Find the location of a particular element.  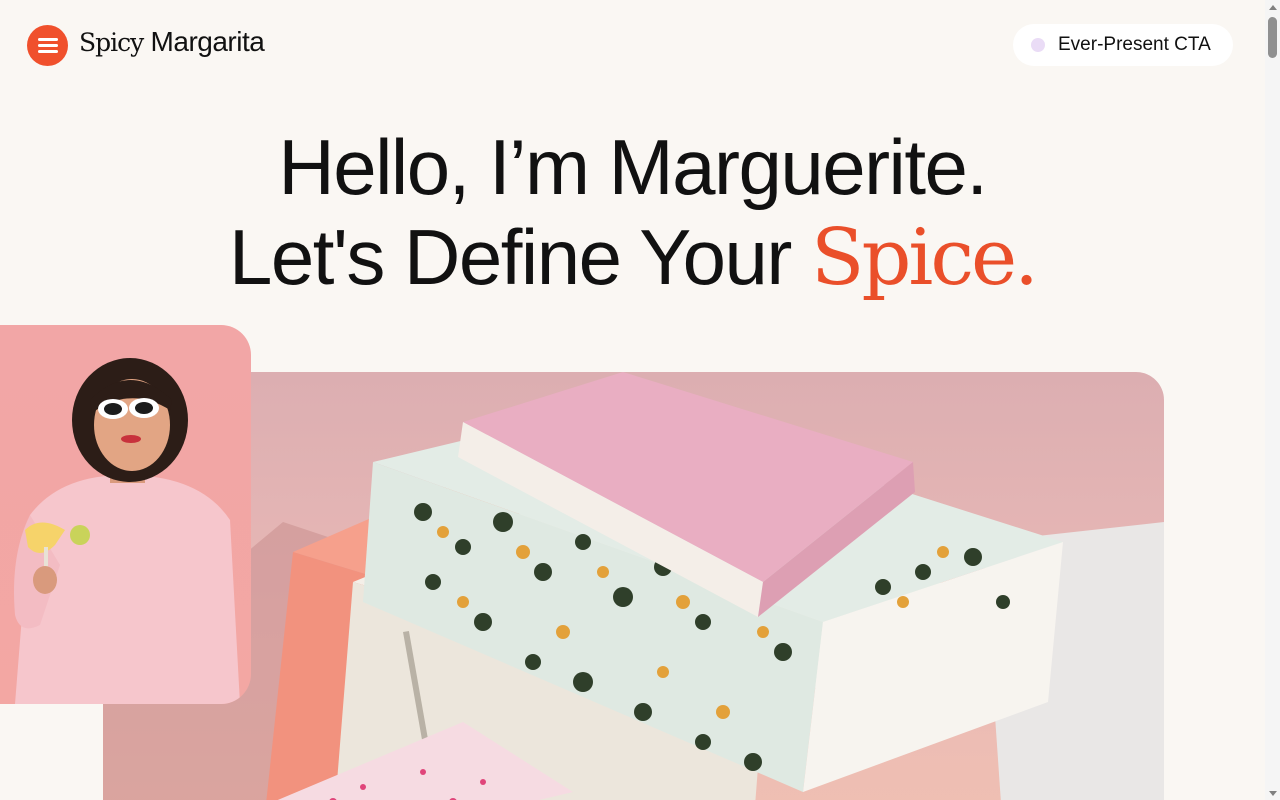

scrollbar-thumb is located at coordinates (1272, 37).